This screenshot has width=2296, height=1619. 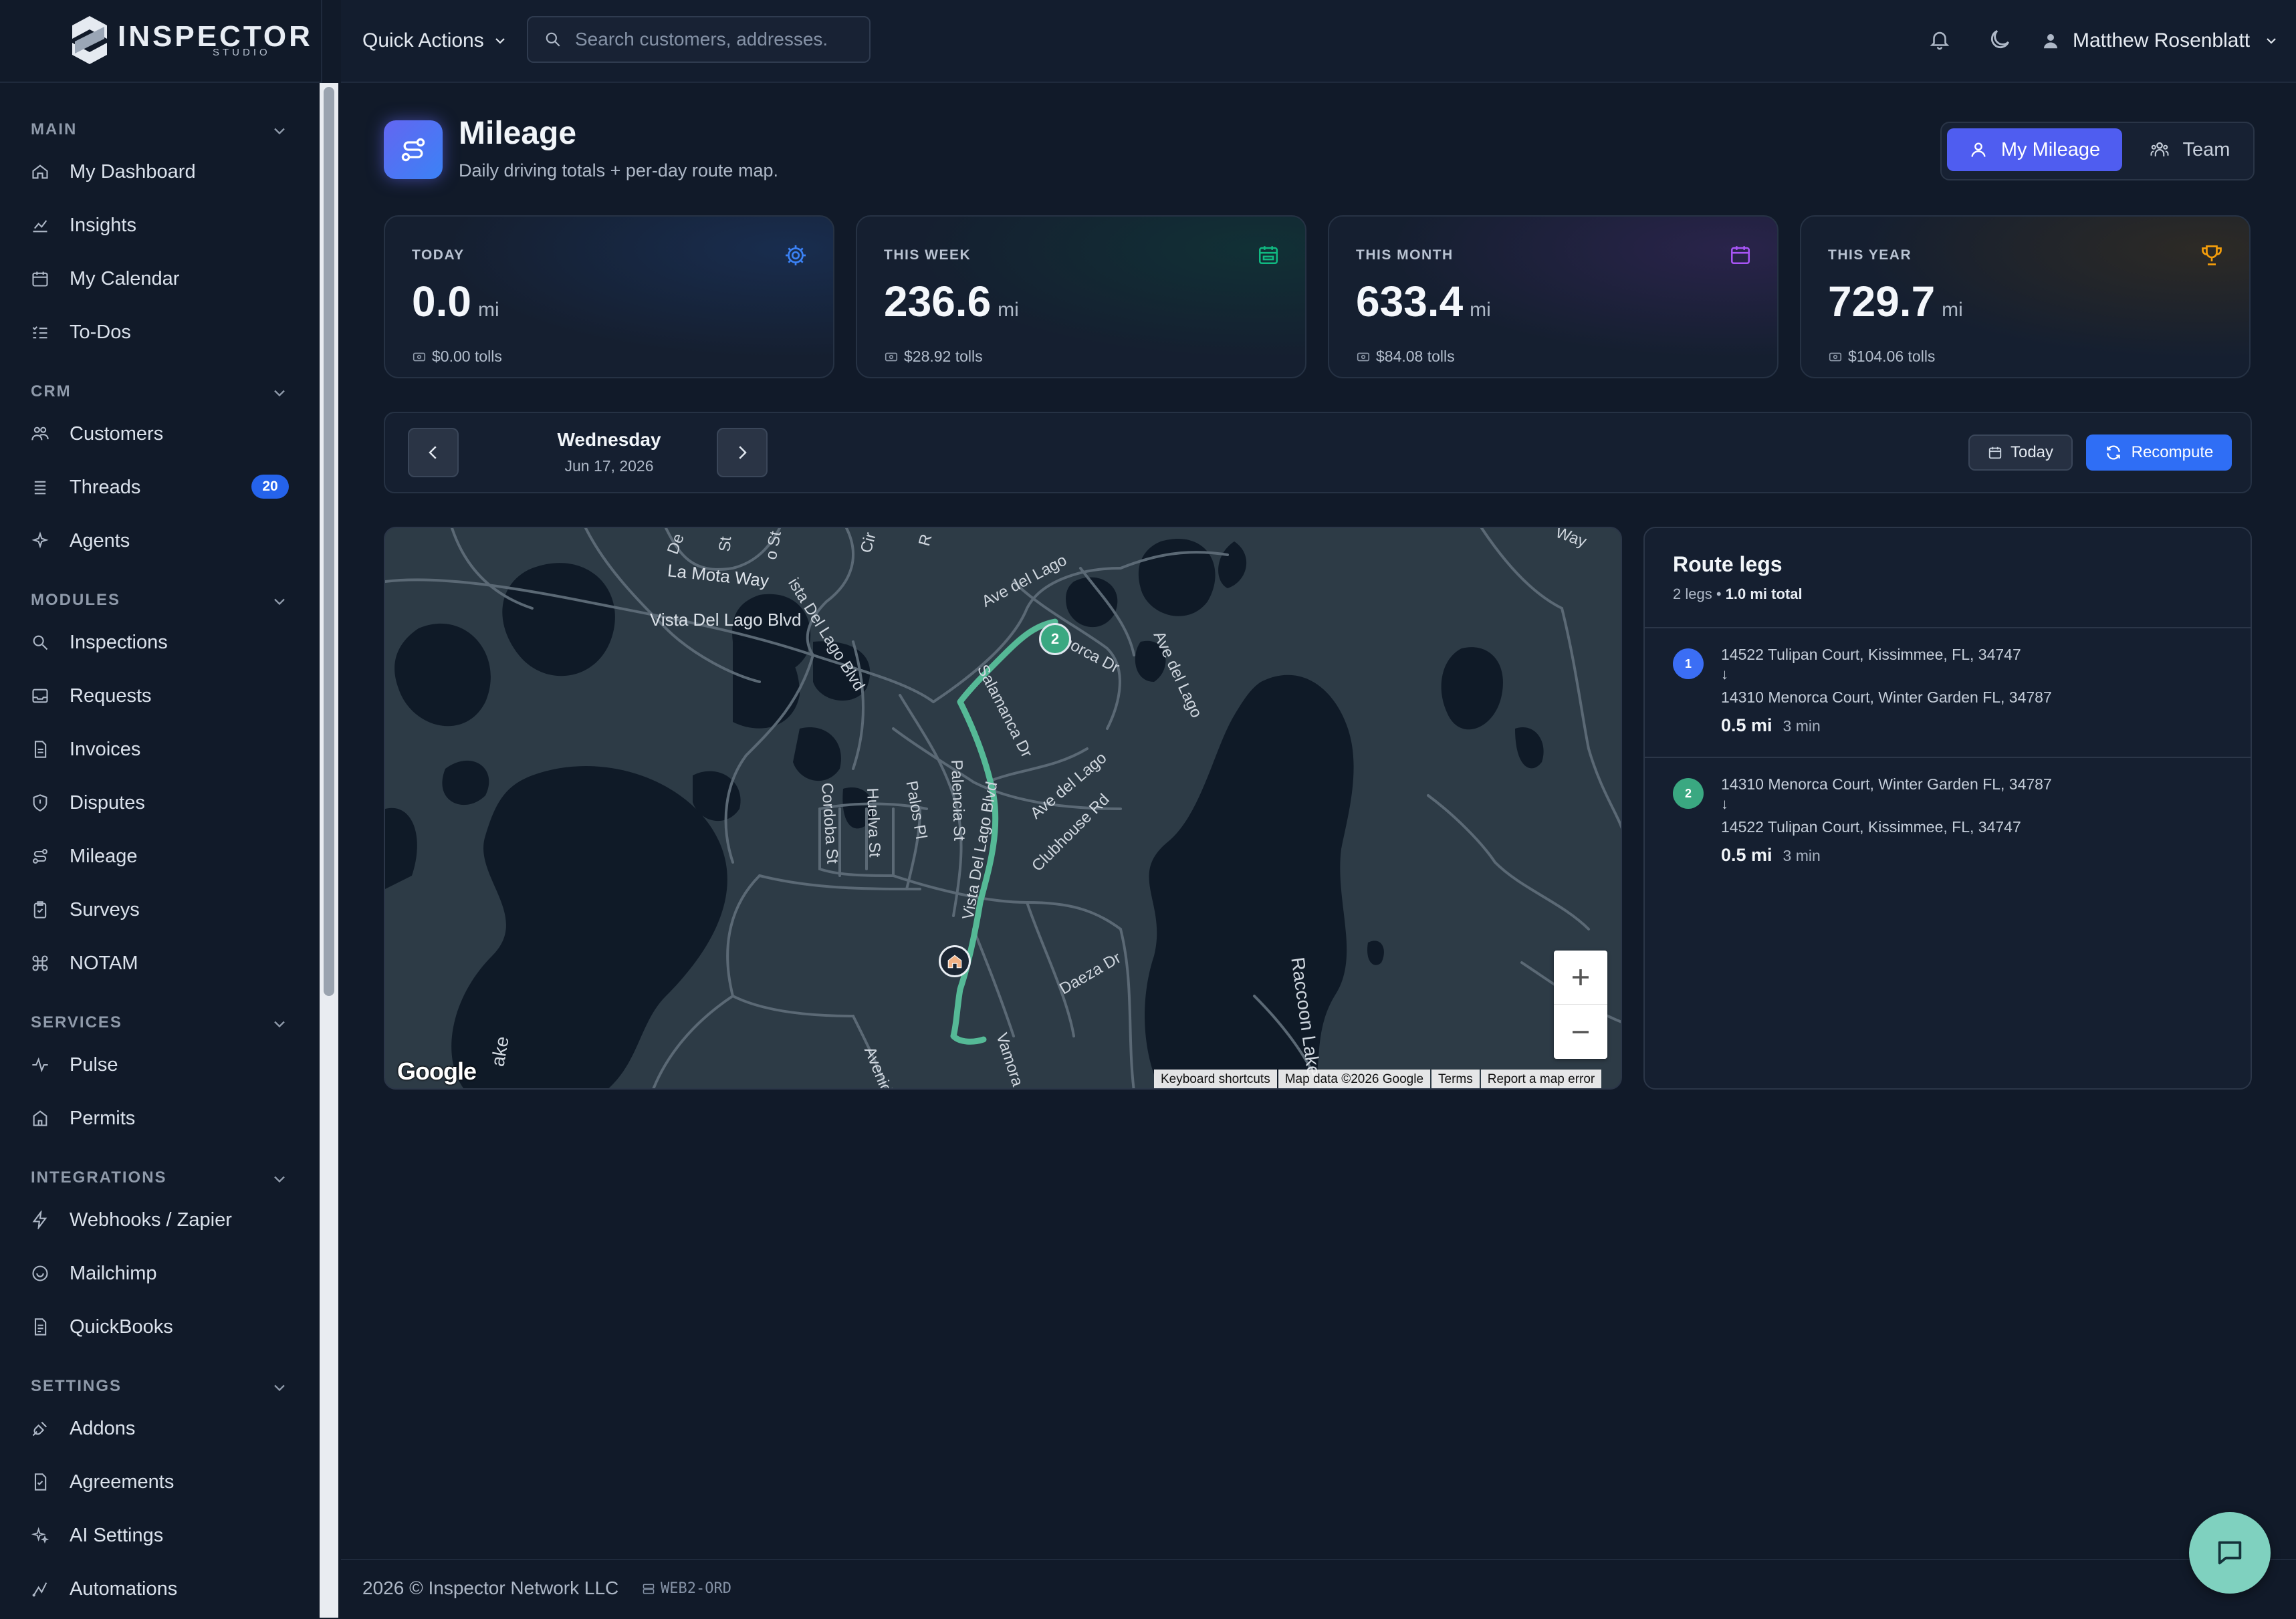 What do you see at coordinates (40, 226) in the screenshot?
I see `chart-icon` at bounding box center [40, 226].